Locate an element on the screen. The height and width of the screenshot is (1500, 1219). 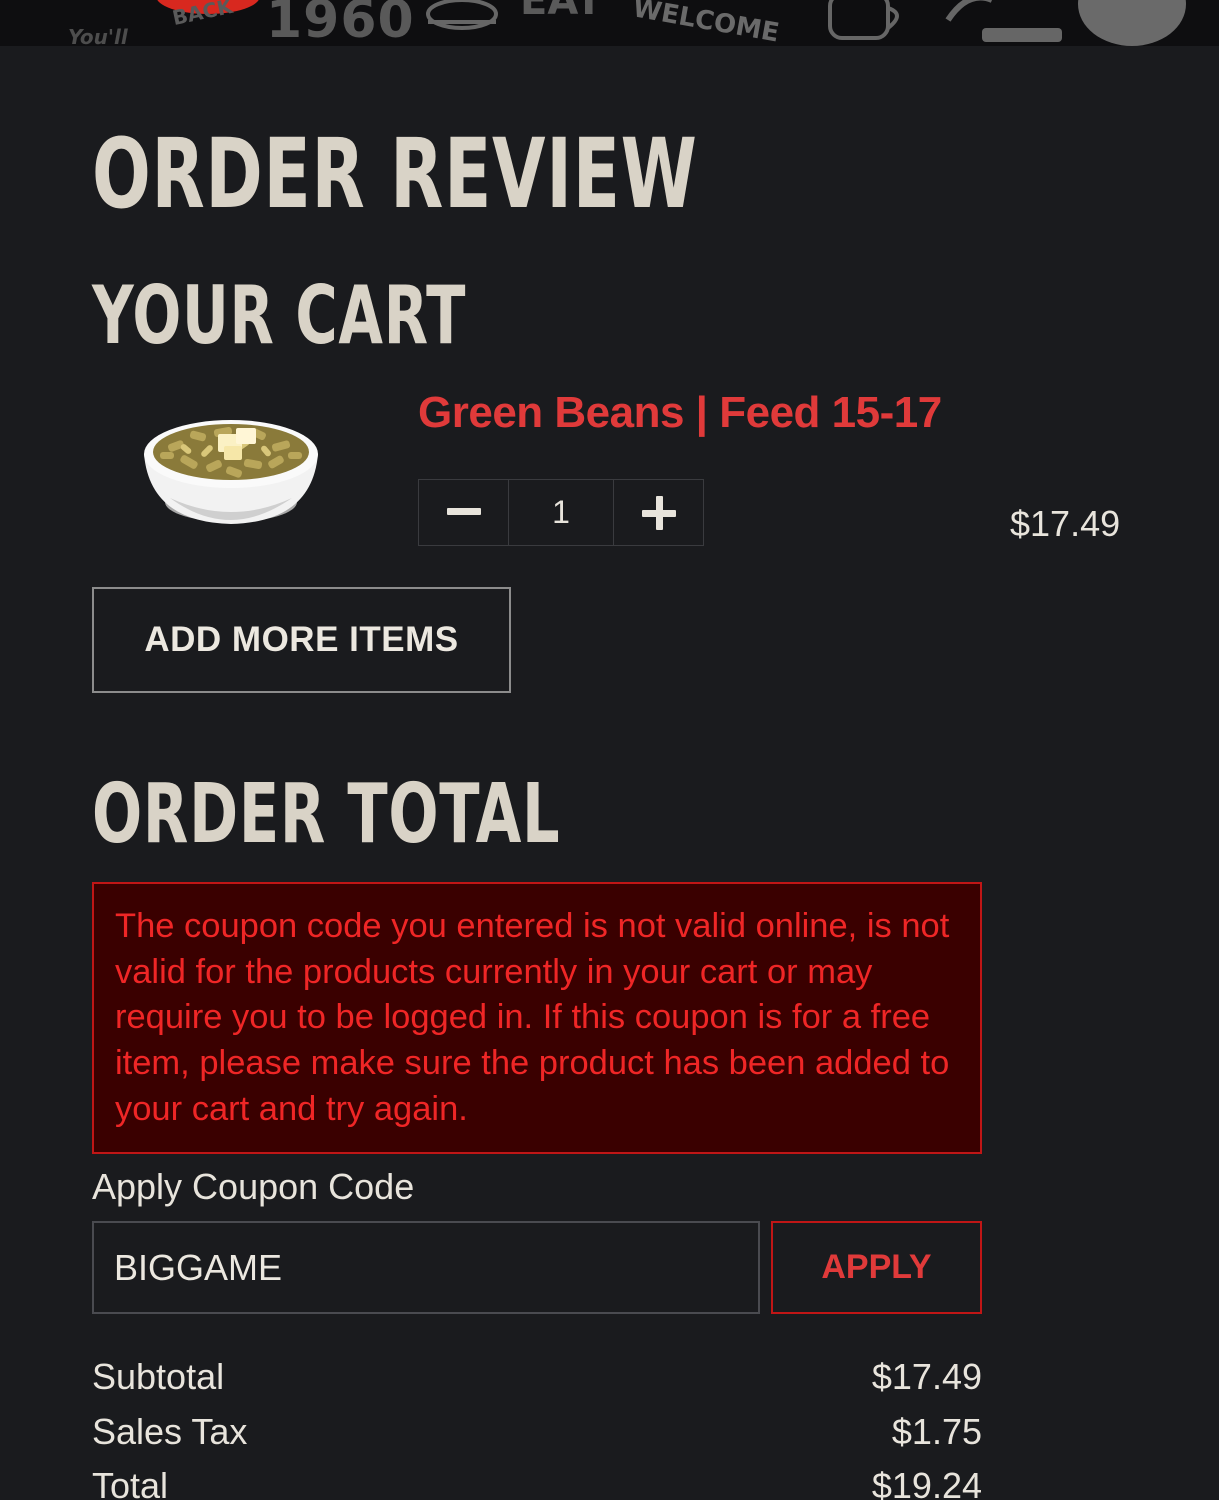
cart-heading: YOUR CART is located at coordinates (279, 315).